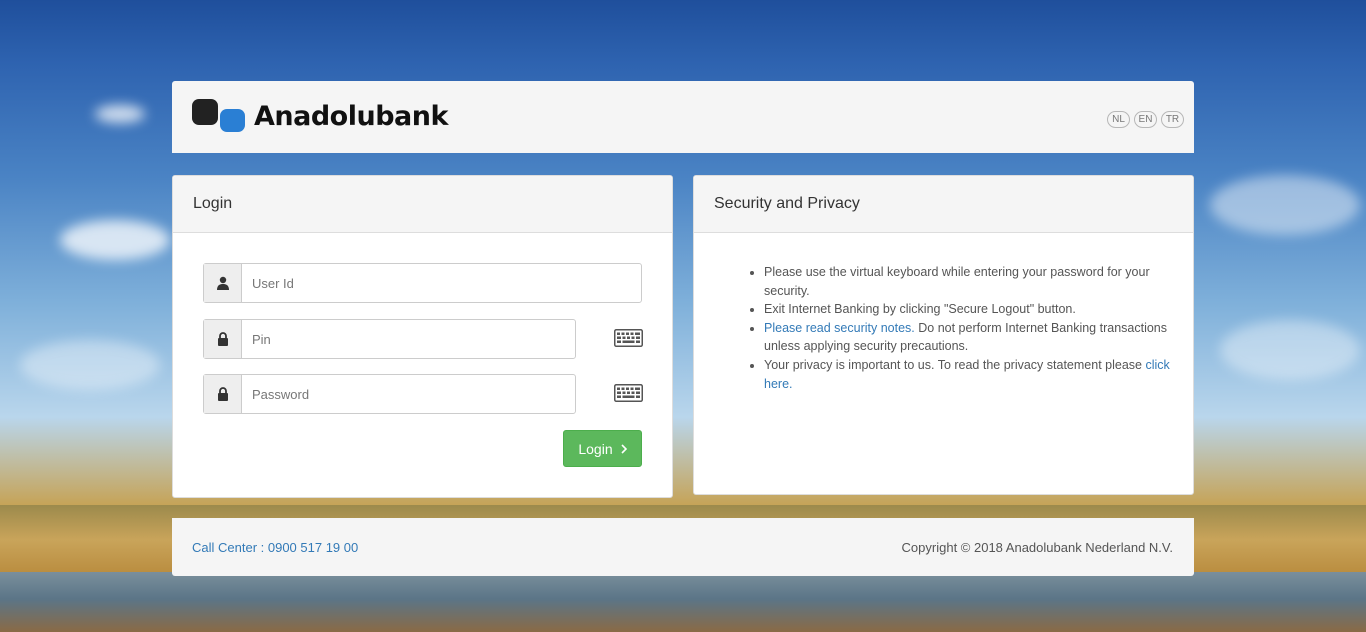 Image resolution: width=1366 pixels, height=632 pixels. I want to click on header-bar: Anadolubank NL EN TR, so click(683, 117).